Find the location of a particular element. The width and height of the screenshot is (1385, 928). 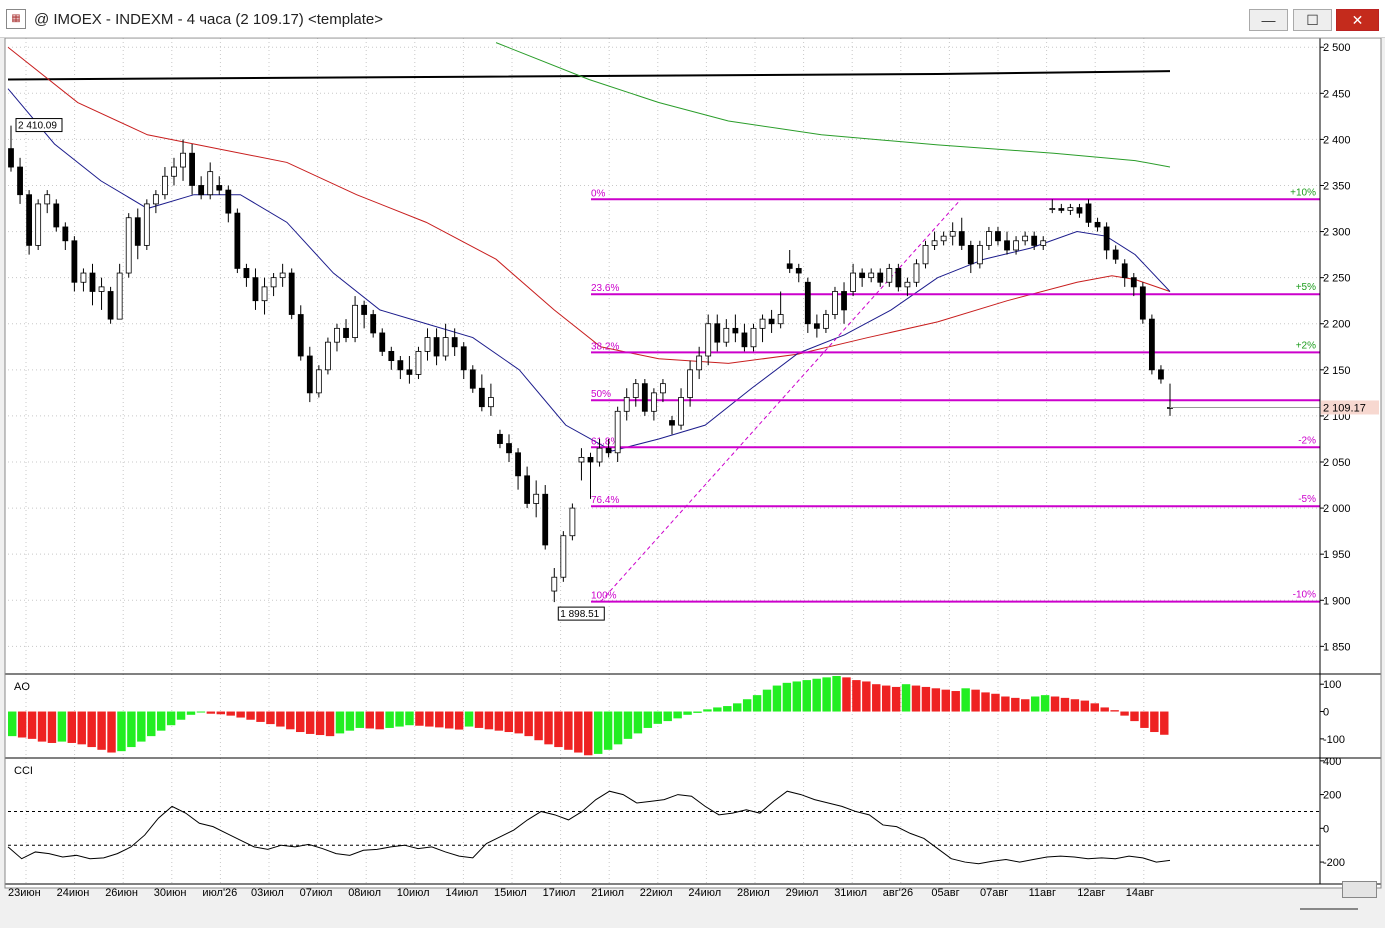

y-tick-label: 1 900 is located at coordinates (1337, 601).